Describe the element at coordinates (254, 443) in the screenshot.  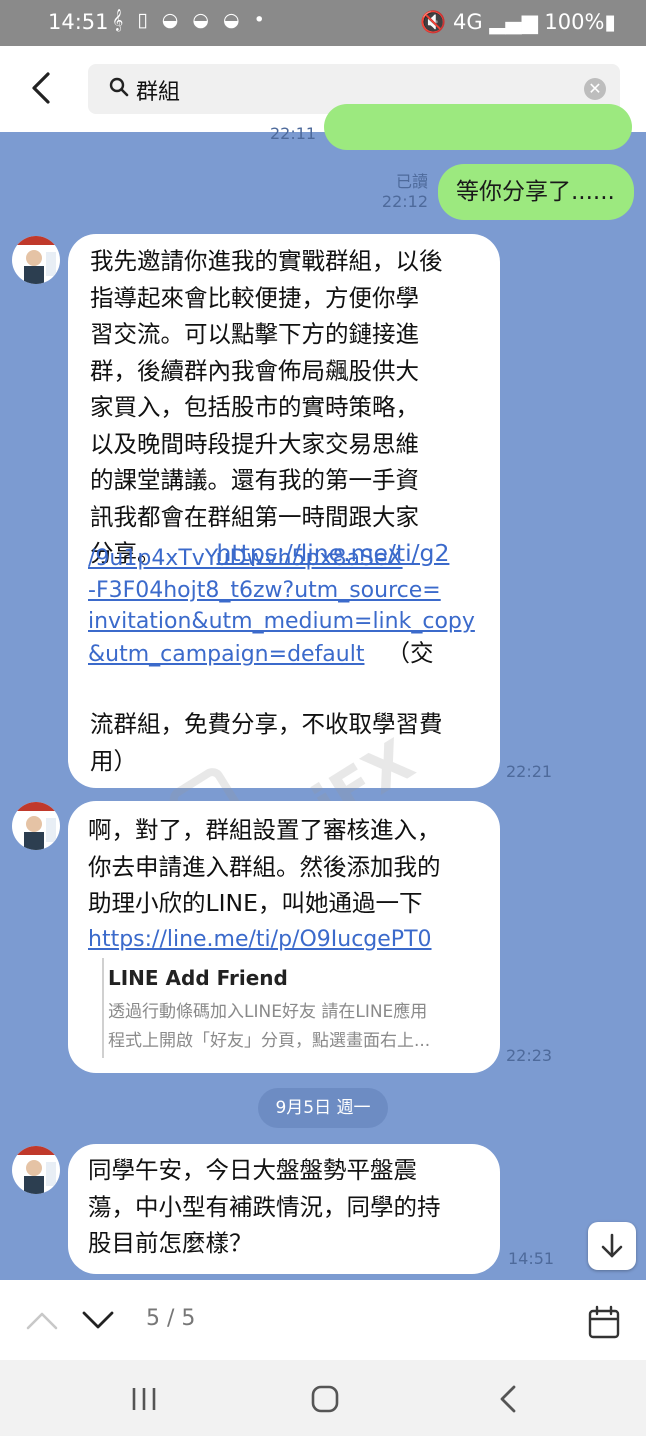
I see `message-line: 以及晚間時段提升大家交易思維` at that location.